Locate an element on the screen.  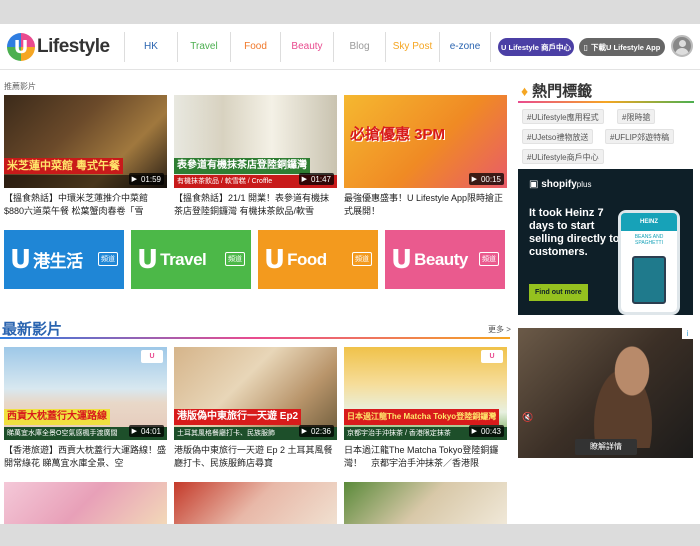
find-out-more-button: Find out more is located at coordinates (558, 292).